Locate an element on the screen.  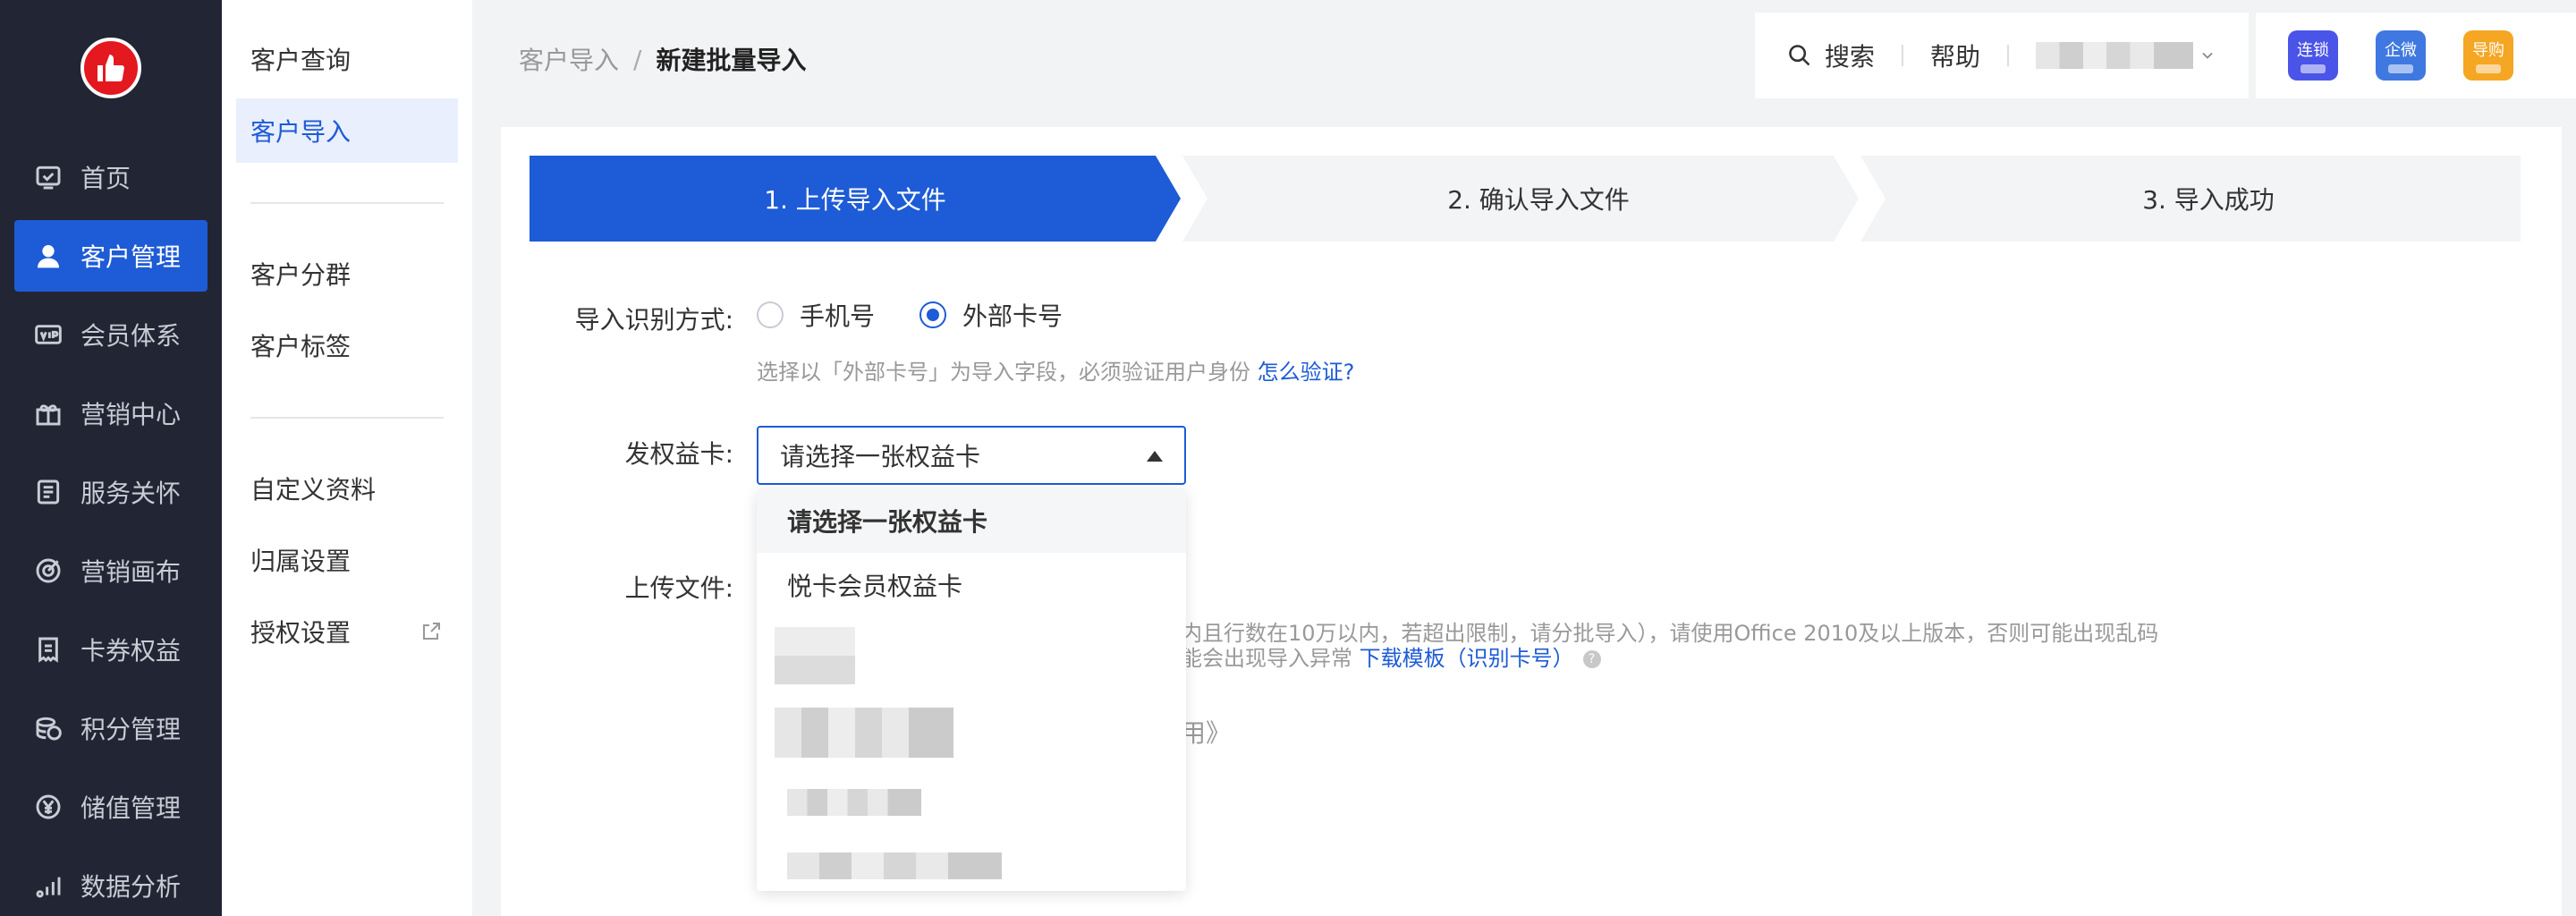
identify-method-radio-group: 手机号 外部卡号 is located at coordinates (932, 315).